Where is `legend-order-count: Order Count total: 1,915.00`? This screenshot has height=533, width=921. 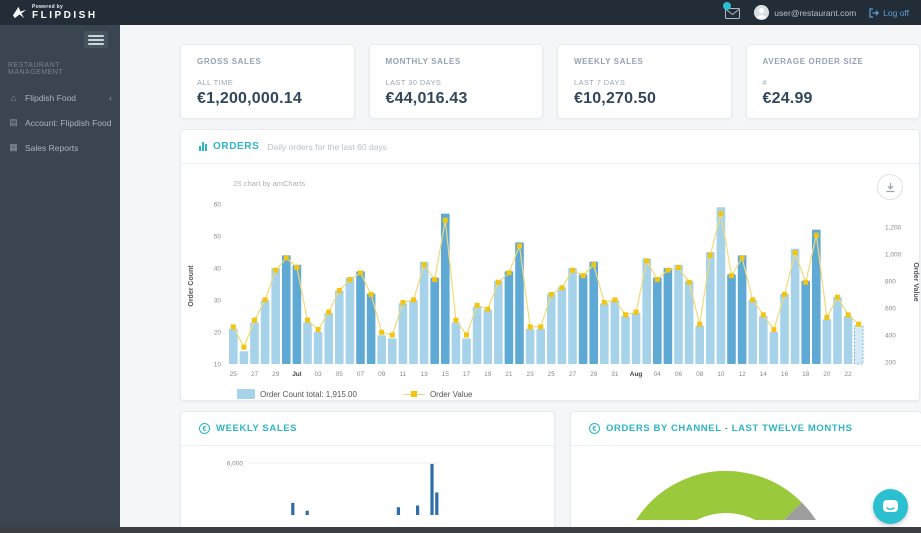
legend-order-count: Order Count total: 1,915.00 is located at coordinates (297, 394).